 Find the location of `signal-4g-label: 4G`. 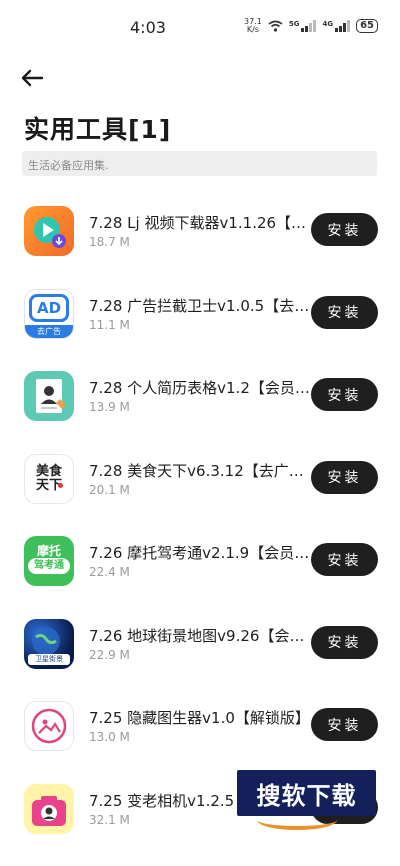

signal-4g-label: 4G is located at coordinates (328, 24).